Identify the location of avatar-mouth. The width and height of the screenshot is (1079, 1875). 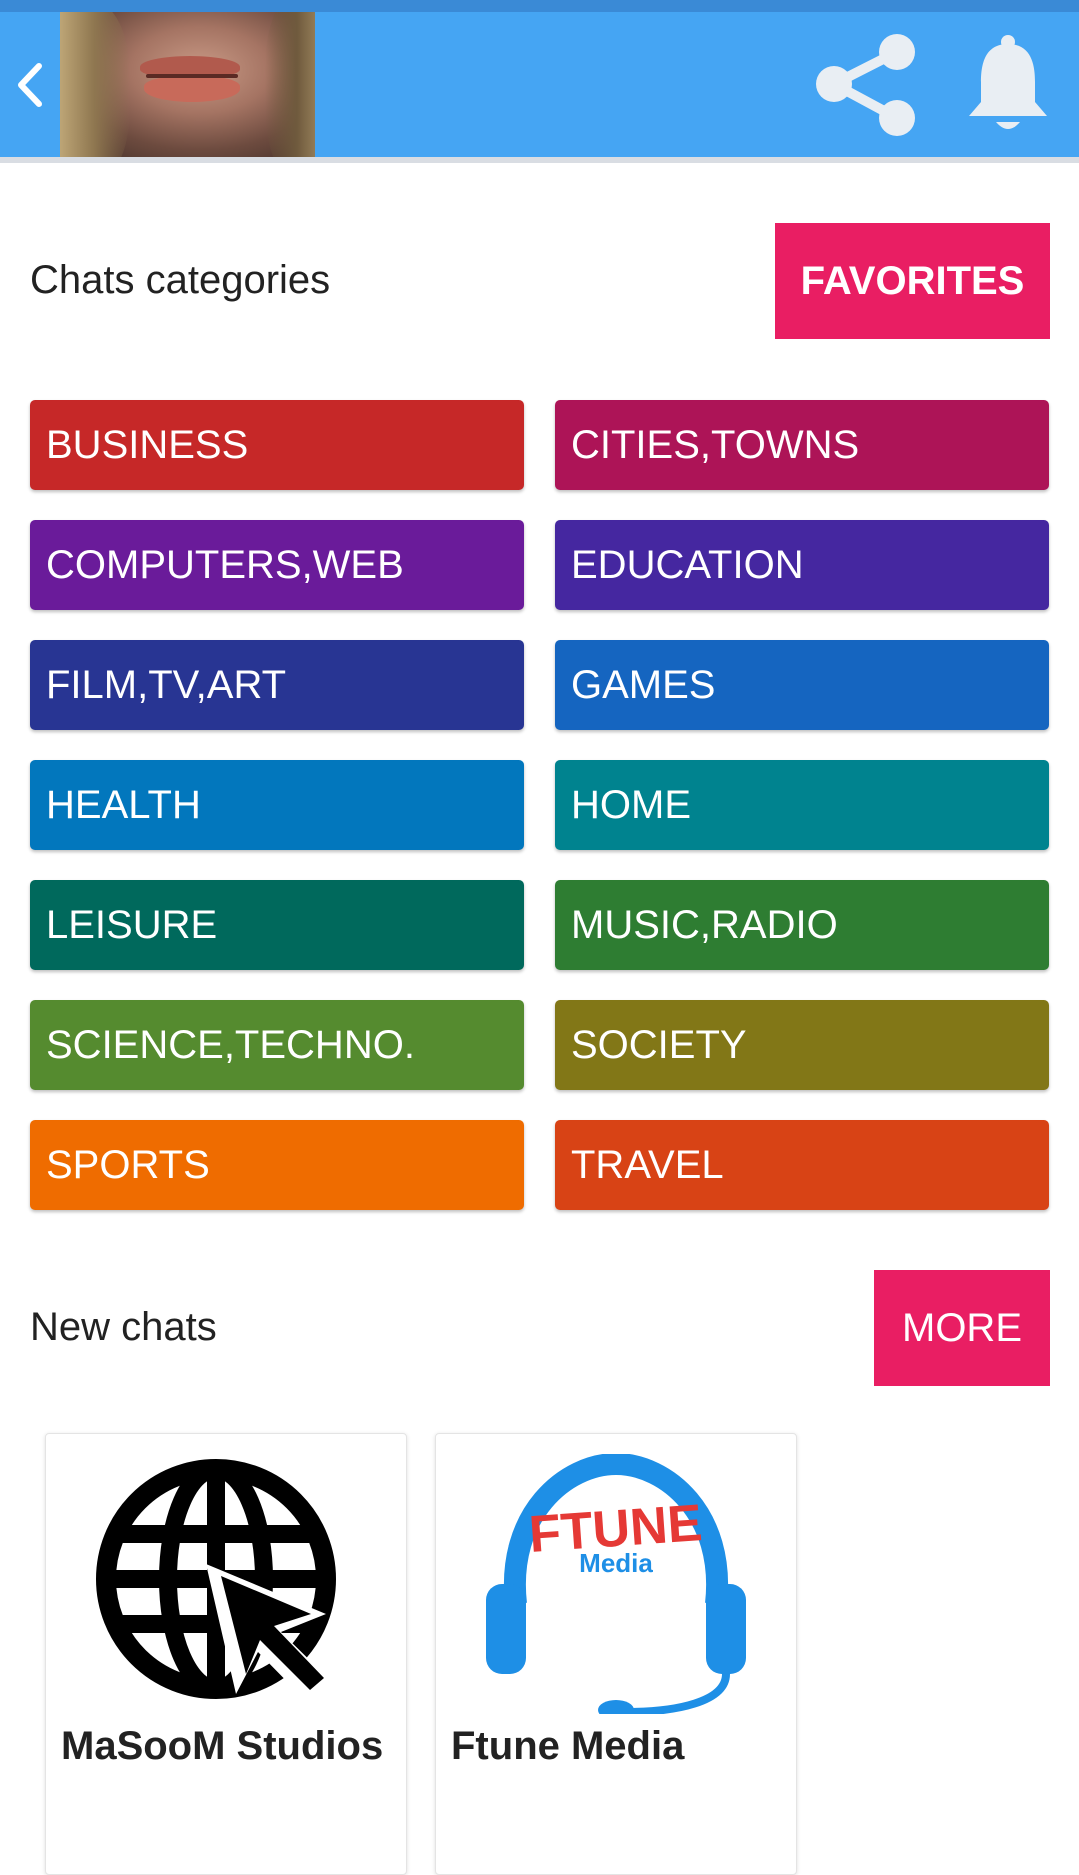
(192, 76).